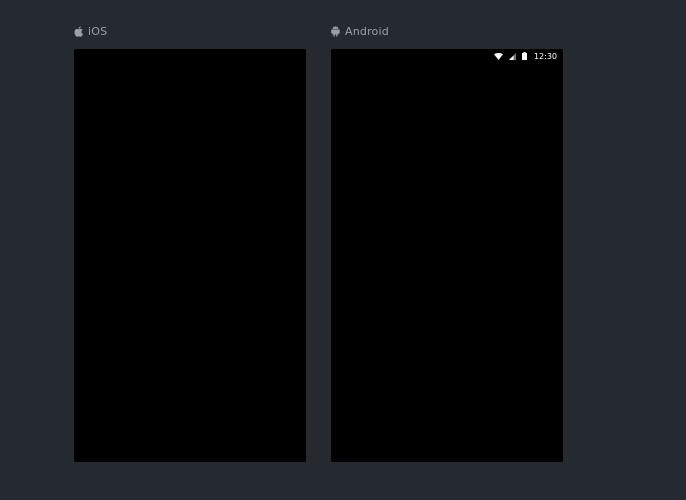 The height and width of the screenshot is (500, 686). I want to click on battery-icon, so click(524, 56).